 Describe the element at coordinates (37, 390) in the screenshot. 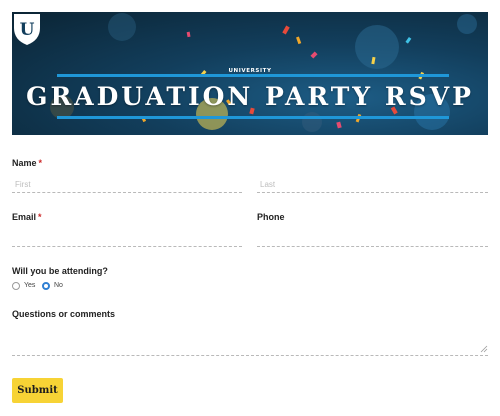

I see `submit-button: Submit` at that location.